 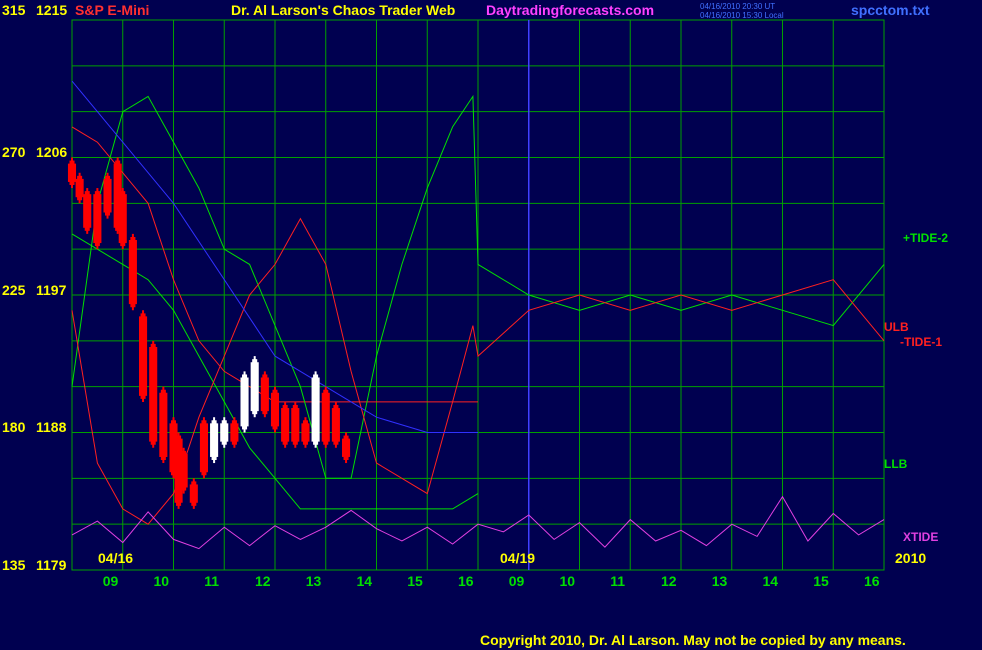 What do you see at coordinates (14, 427) in the screenshot?
I see `y-tick-left: 180` at bounding box center [14, 427].